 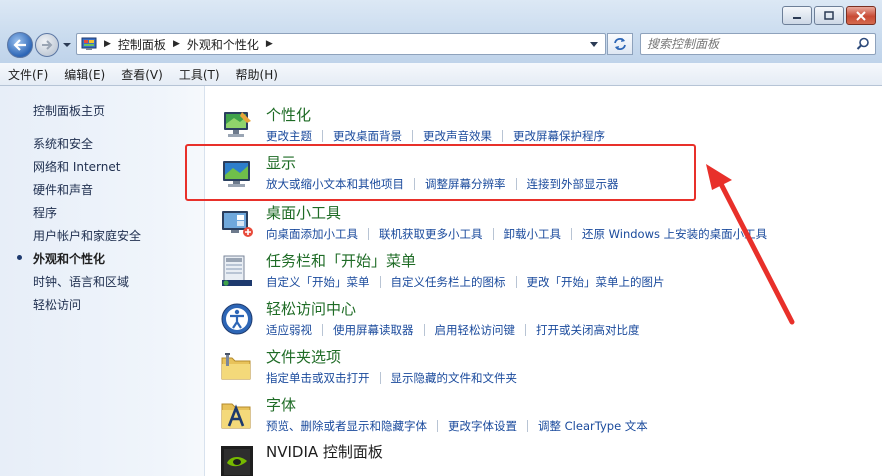 What do you see at coordinates (237, 367) in the screenshot?
I see `folder-options-icon` at bounding box center [237, 367].